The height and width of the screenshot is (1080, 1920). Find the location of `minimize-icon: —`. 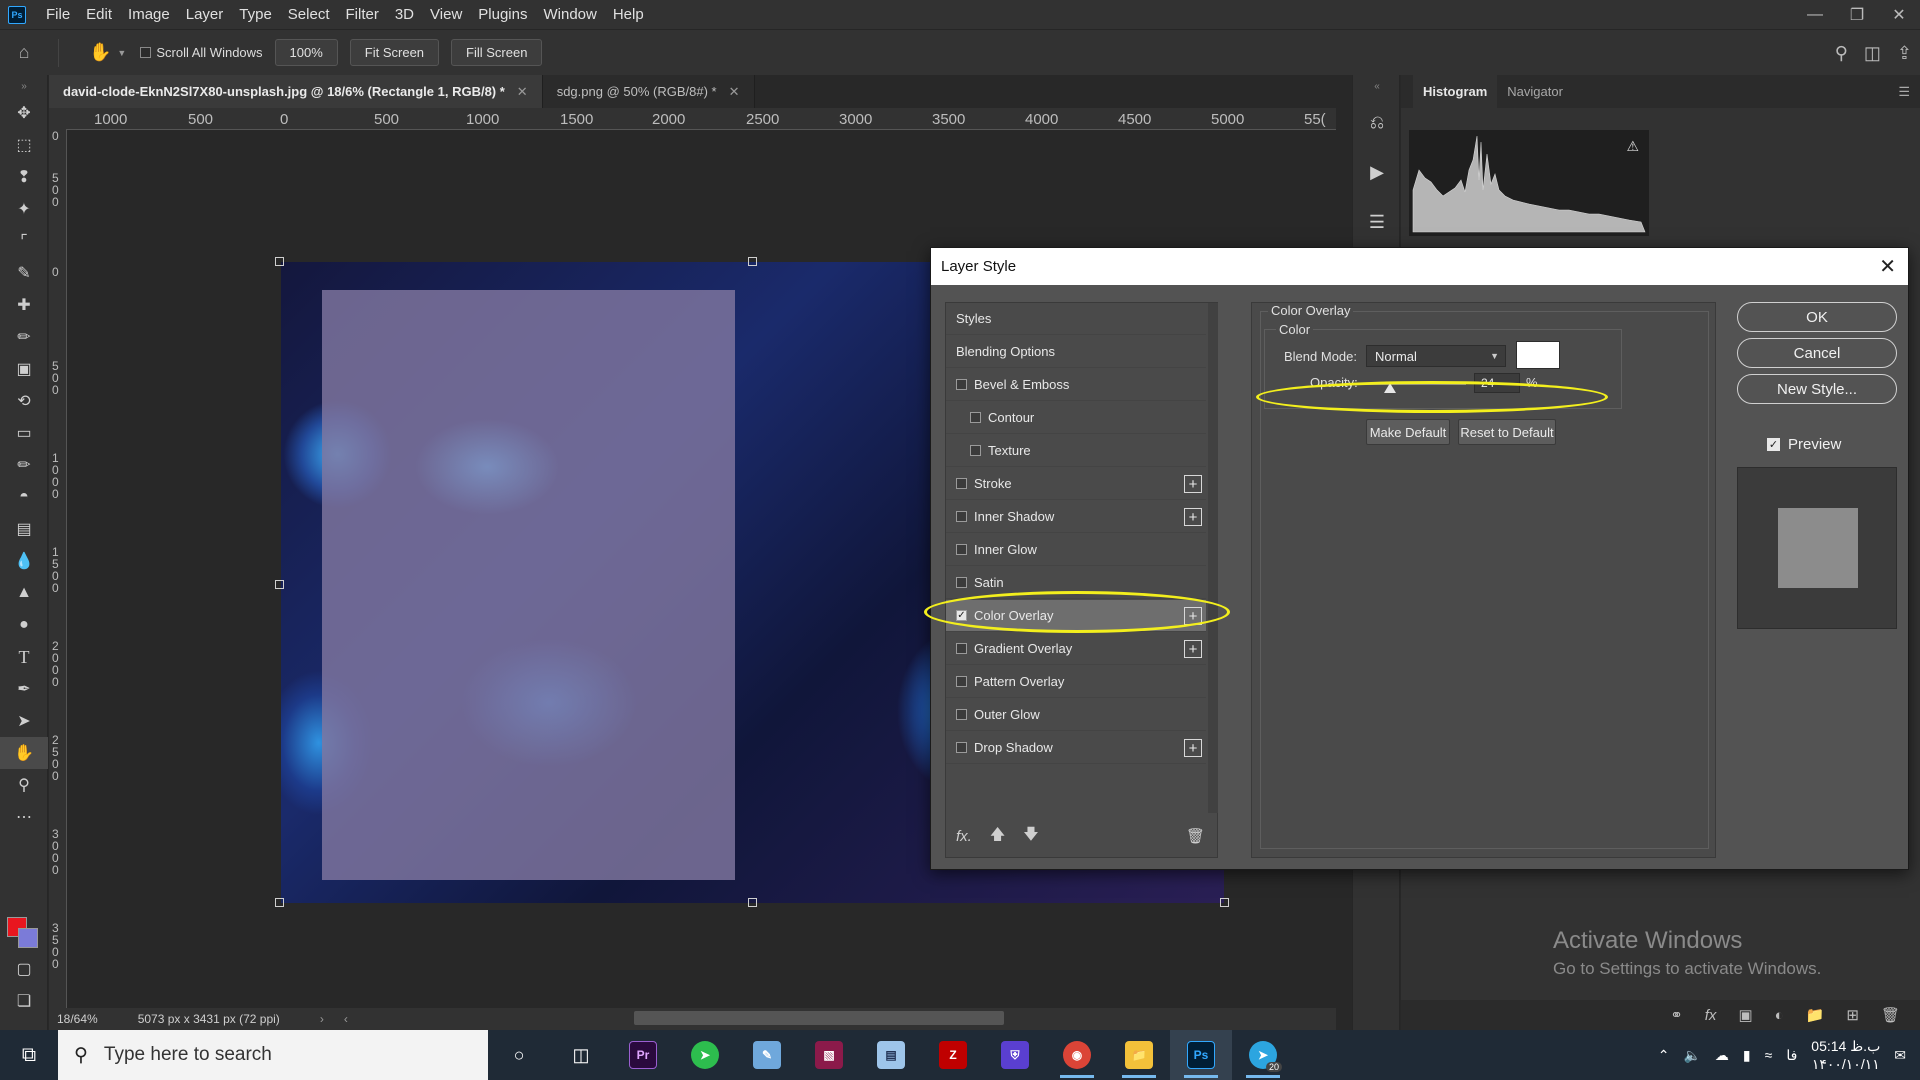

minimize-icon: — is located at coordinates (1815, 14).